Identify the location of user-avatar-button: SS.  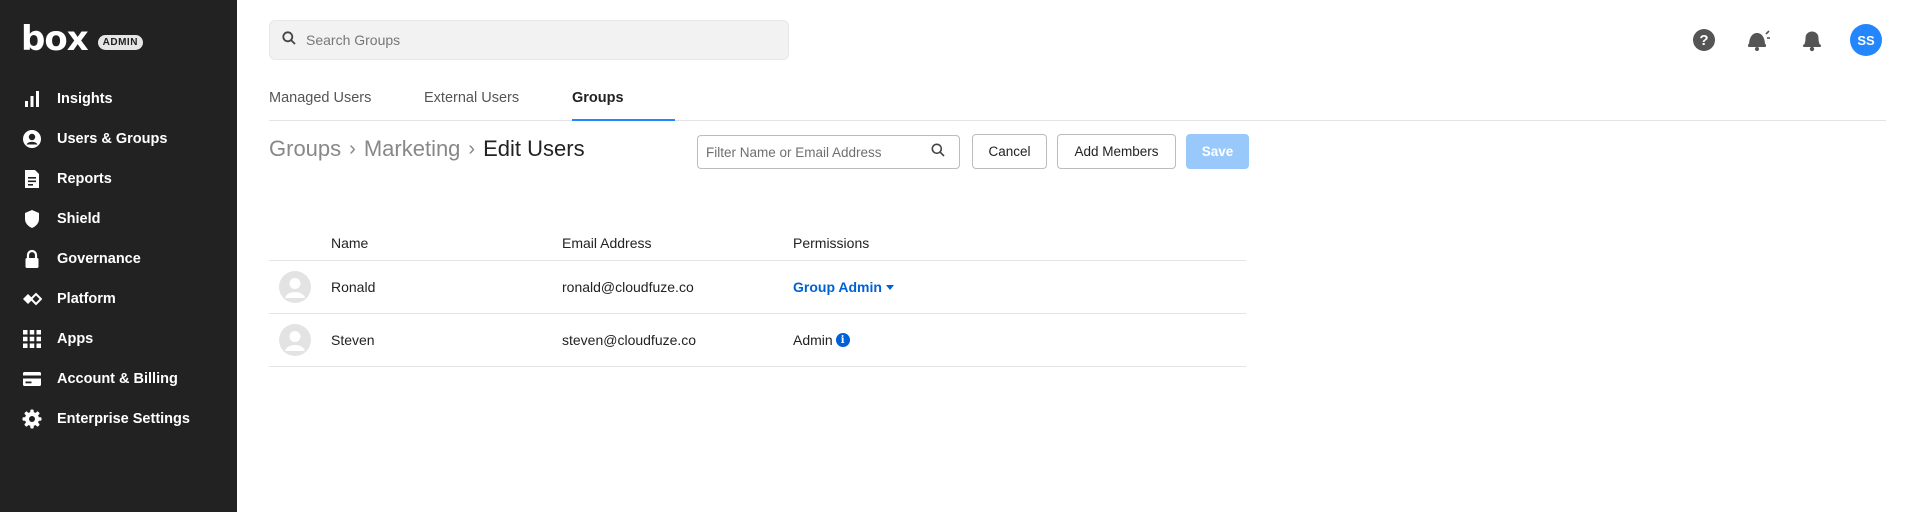
(1866, 40).